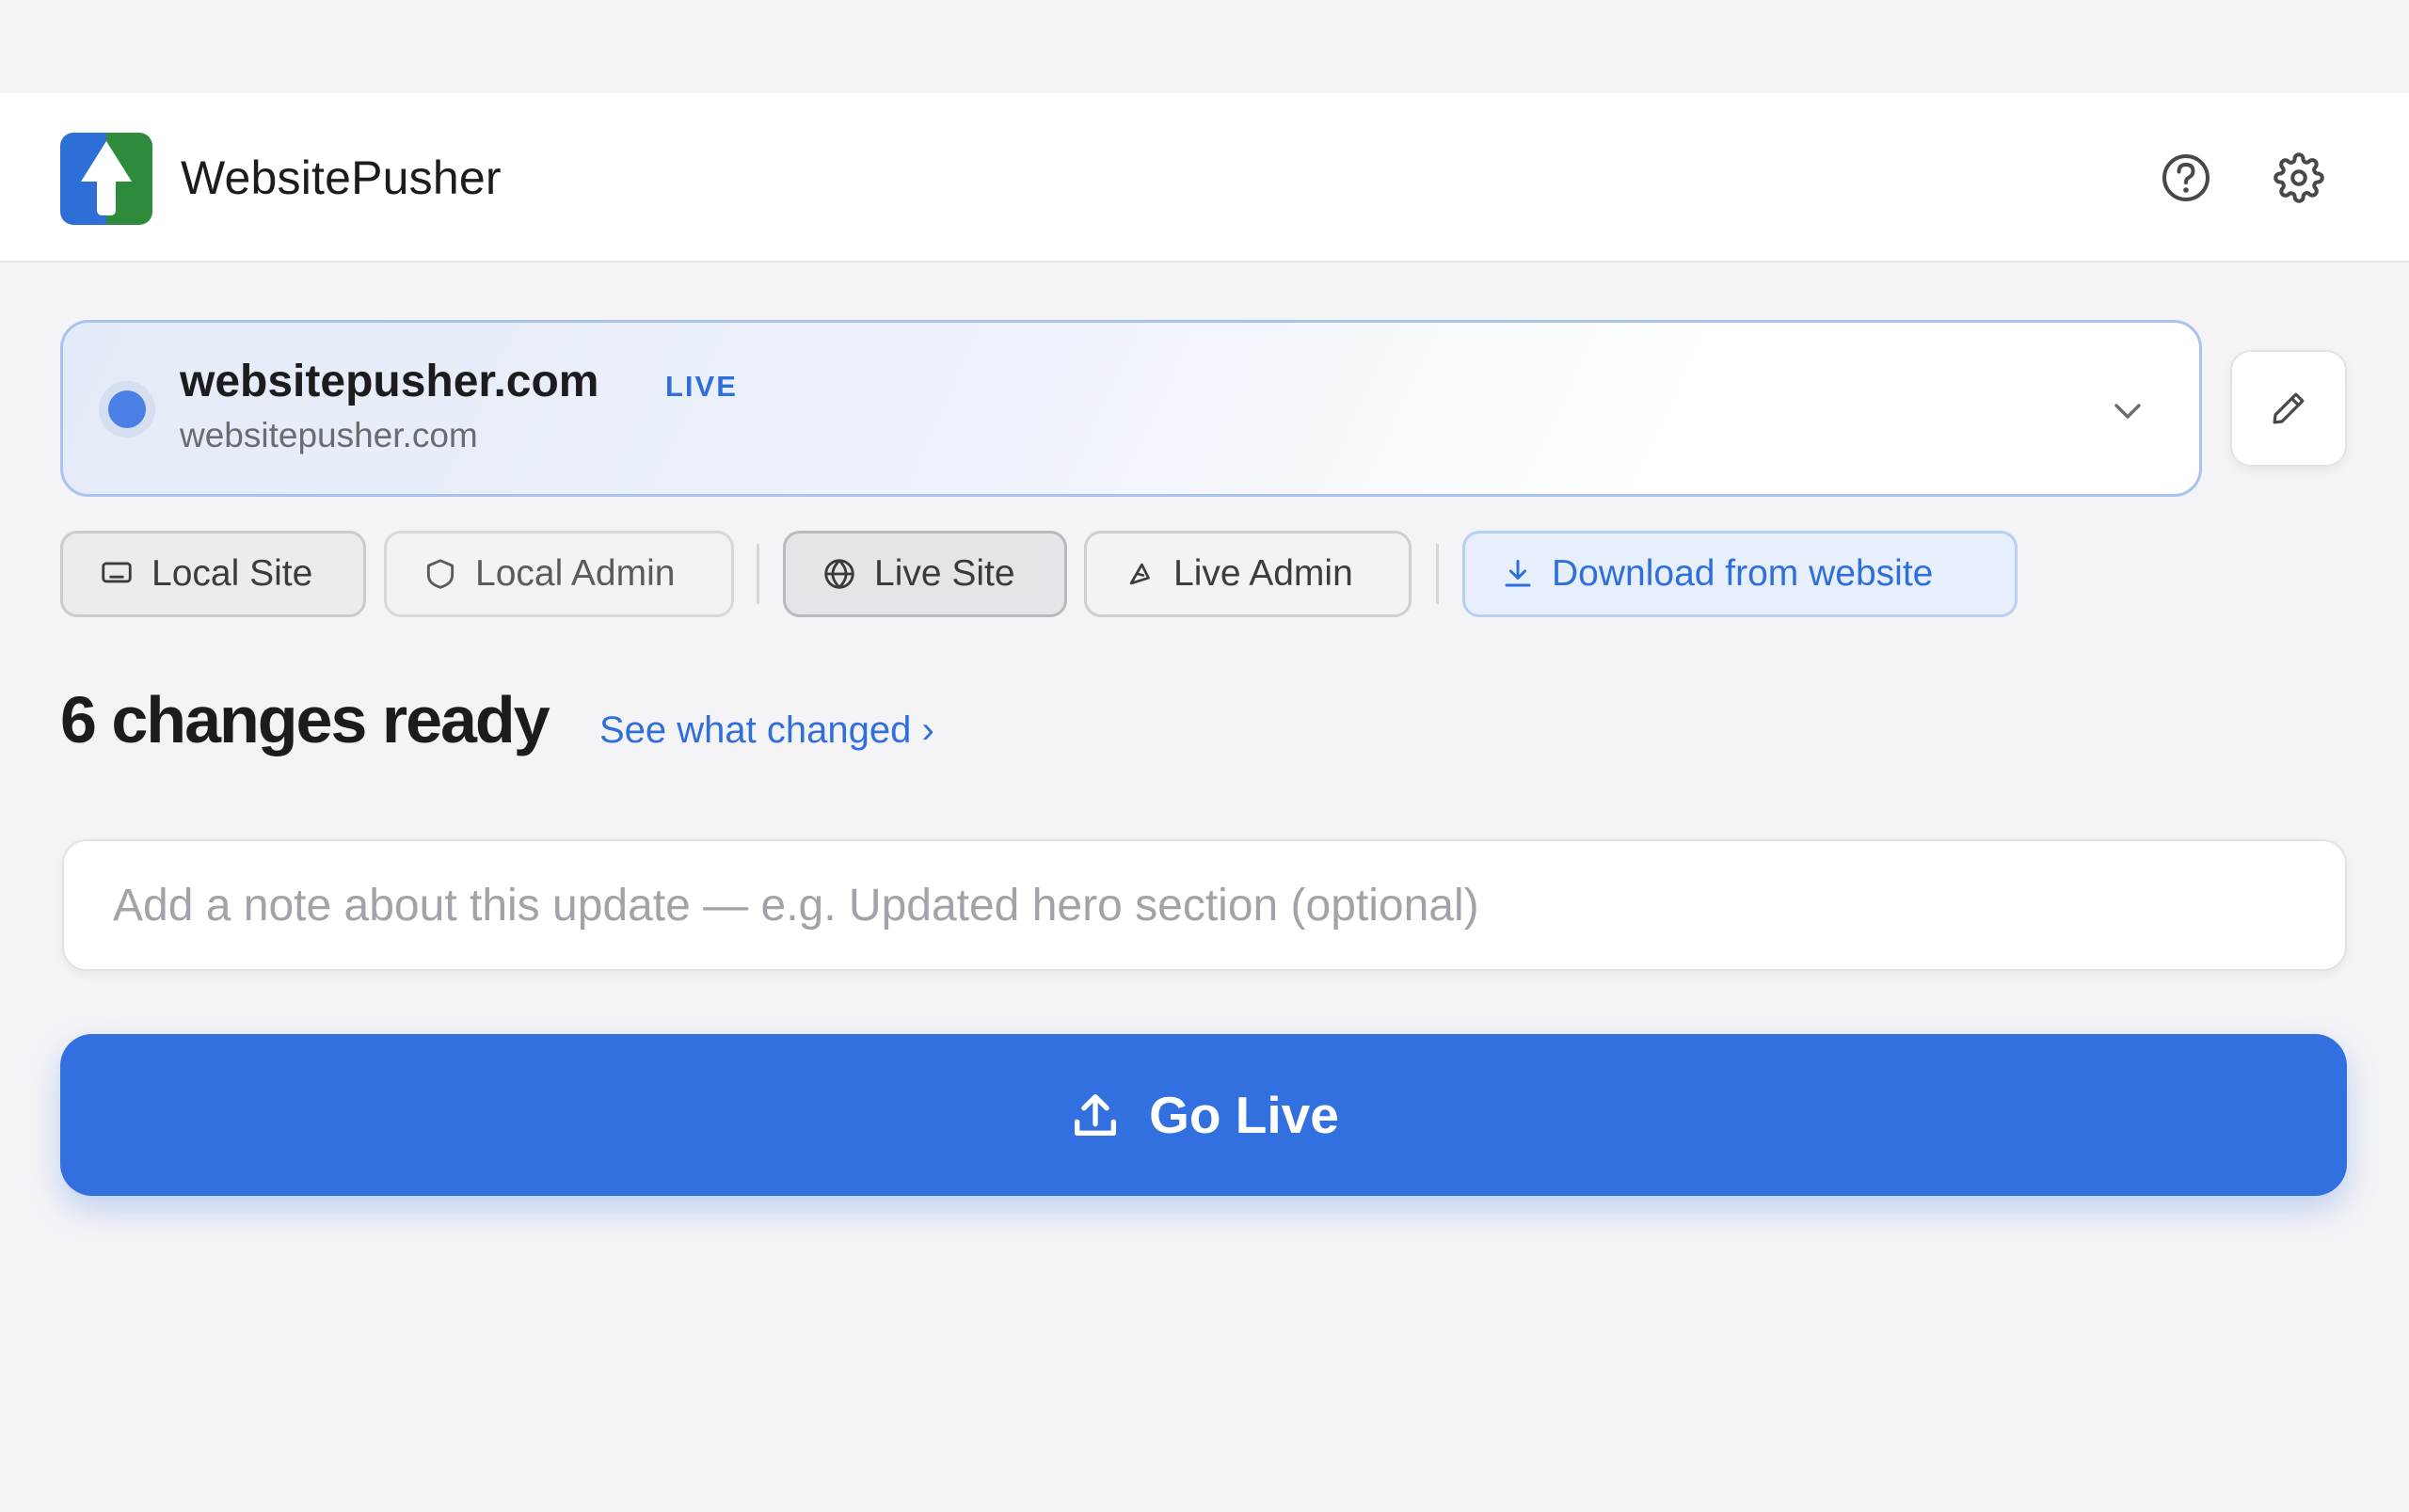 The width and height of the screenshot is (2409, 1512). I want to click on live-admin-button: Live Admin, so click(1248, 574).